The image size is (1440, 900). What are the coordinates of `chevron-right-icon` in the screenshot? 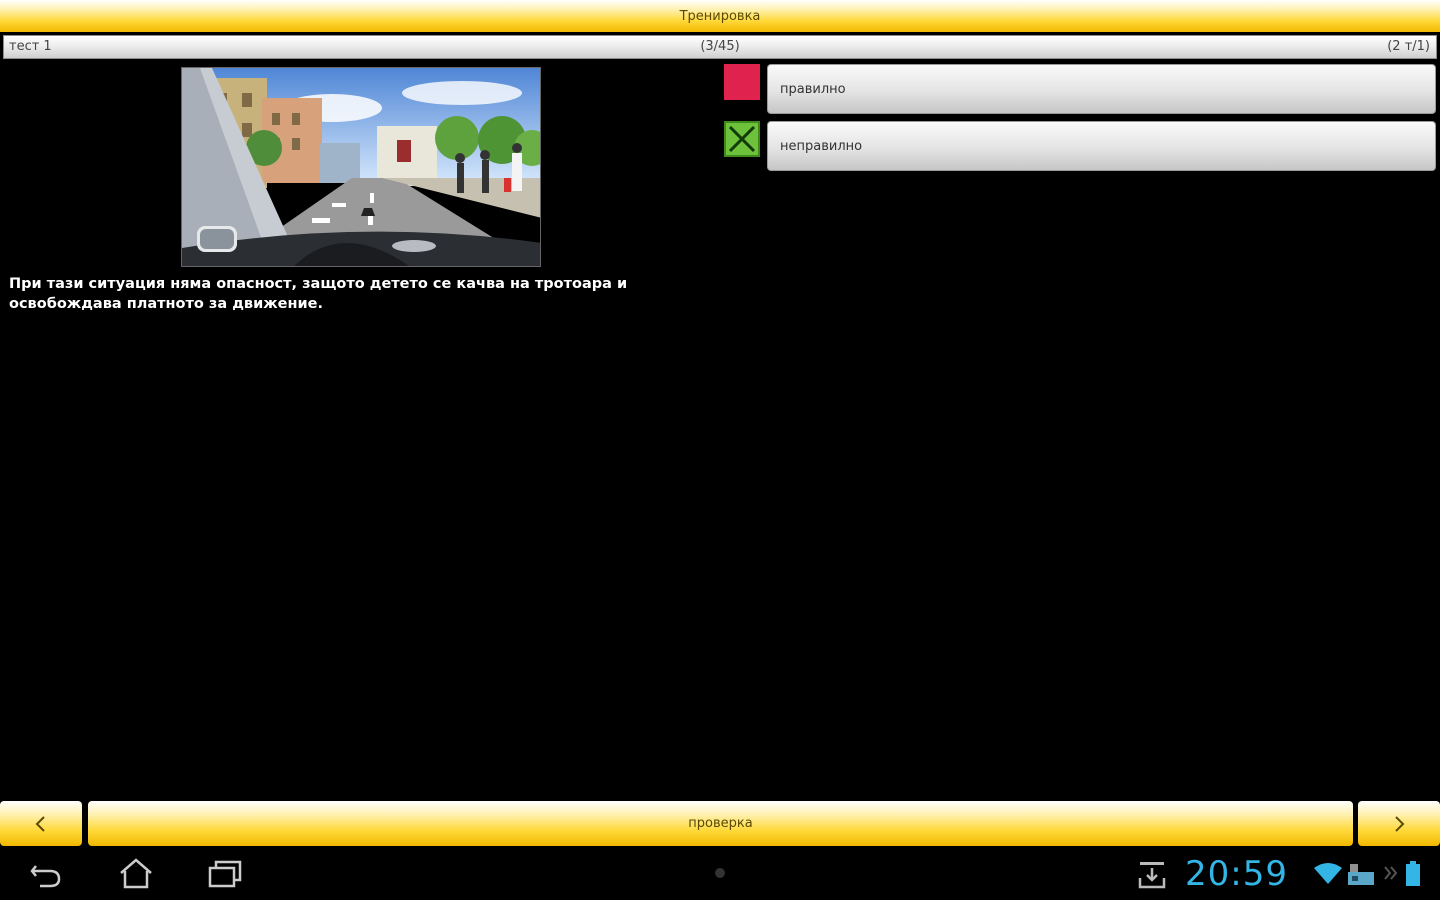 It's located at (1400, 823).